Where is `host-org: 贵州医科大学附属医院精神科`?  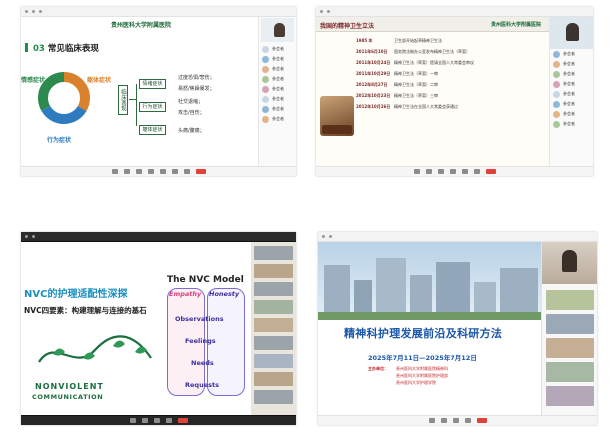
host-org: 贵州医科大学附属医院精神科 is located at coordinates (422, 368).